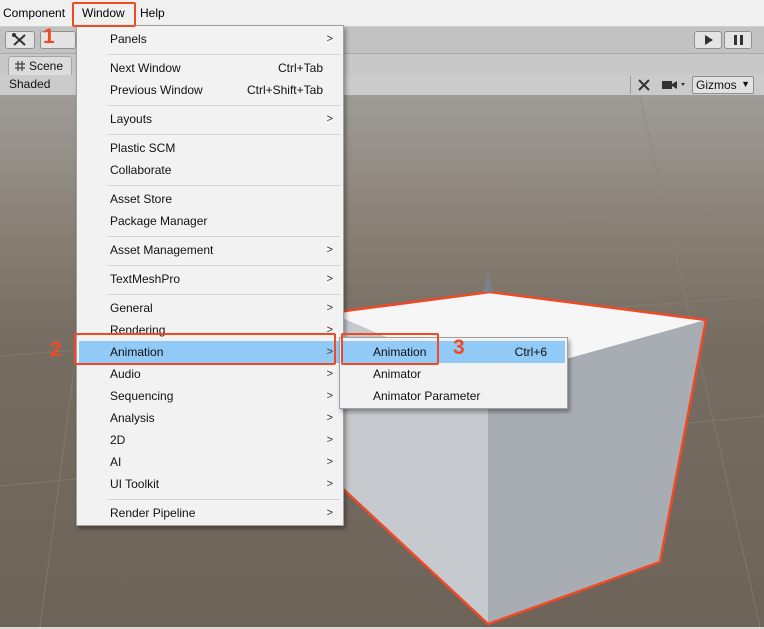  Describe the element at coordinates (210, 279) in the screenshot. I see `menu-item-textmeshpro: TextMeshPro >` at that location.